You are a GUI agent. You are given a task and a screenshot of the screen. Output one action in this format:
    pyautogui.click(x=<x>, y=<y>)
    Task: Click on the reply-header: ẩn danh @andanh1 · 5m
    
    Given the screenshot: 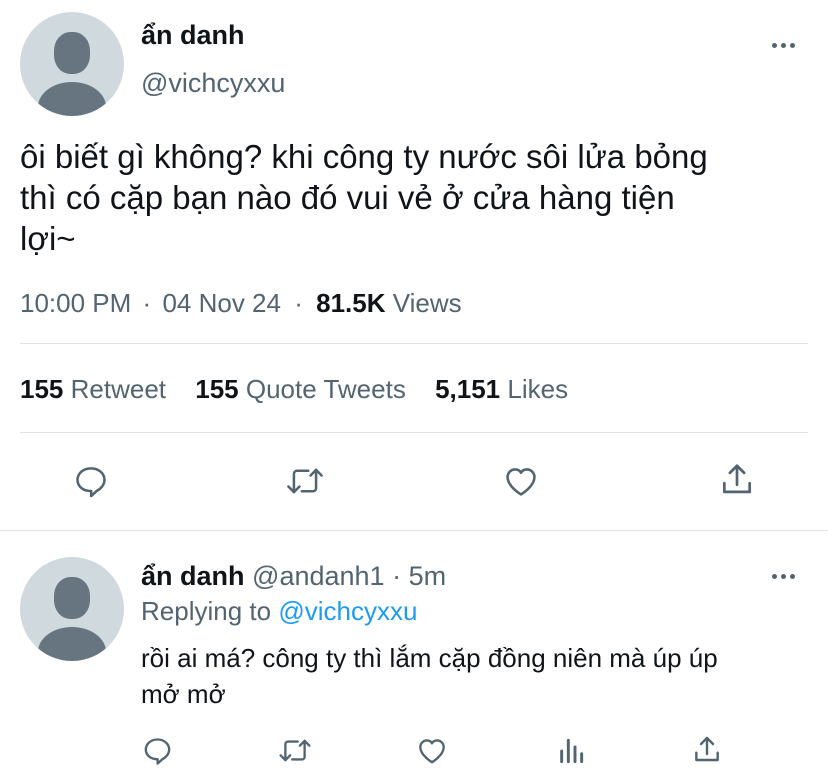 What is the action you would take?
    pyautogui.click(x=293, y=576)
    